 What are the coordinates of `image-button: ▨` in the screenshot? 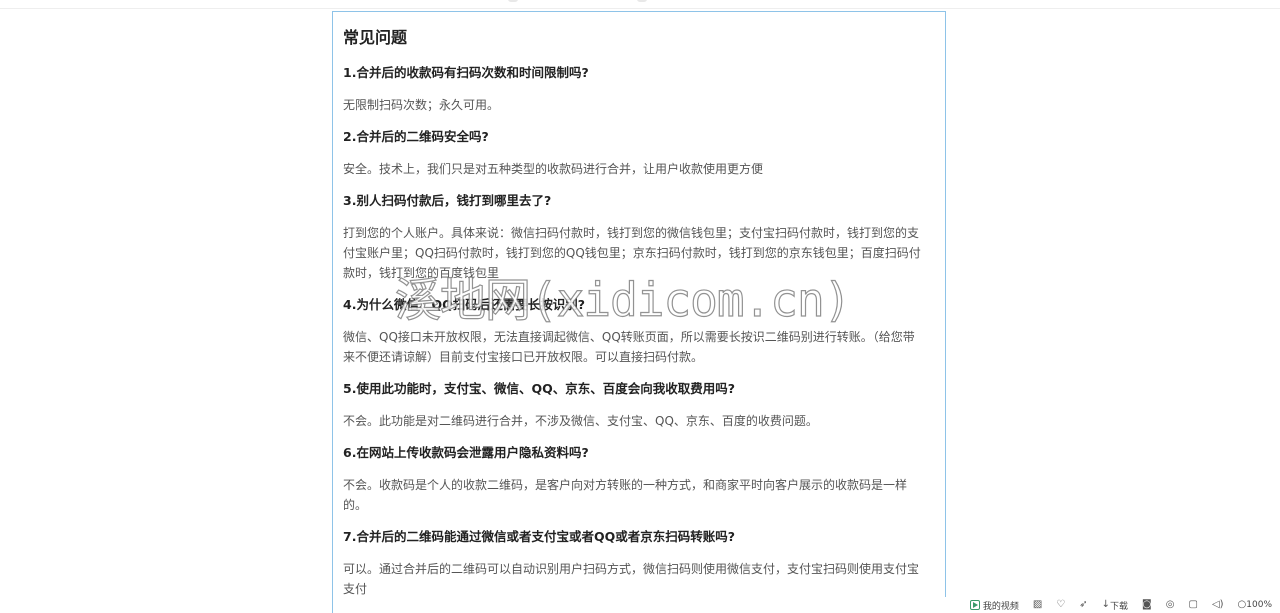 It's located at (1037, 605).